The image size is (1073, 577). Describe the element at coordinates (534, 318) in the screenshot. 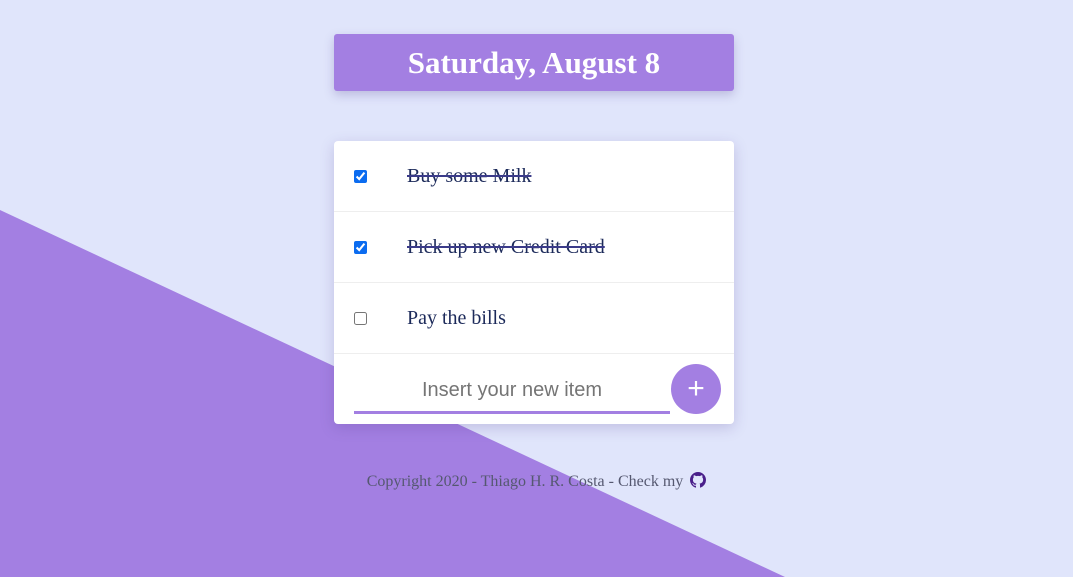

I see `todo-item: Pay the bills` at that location.